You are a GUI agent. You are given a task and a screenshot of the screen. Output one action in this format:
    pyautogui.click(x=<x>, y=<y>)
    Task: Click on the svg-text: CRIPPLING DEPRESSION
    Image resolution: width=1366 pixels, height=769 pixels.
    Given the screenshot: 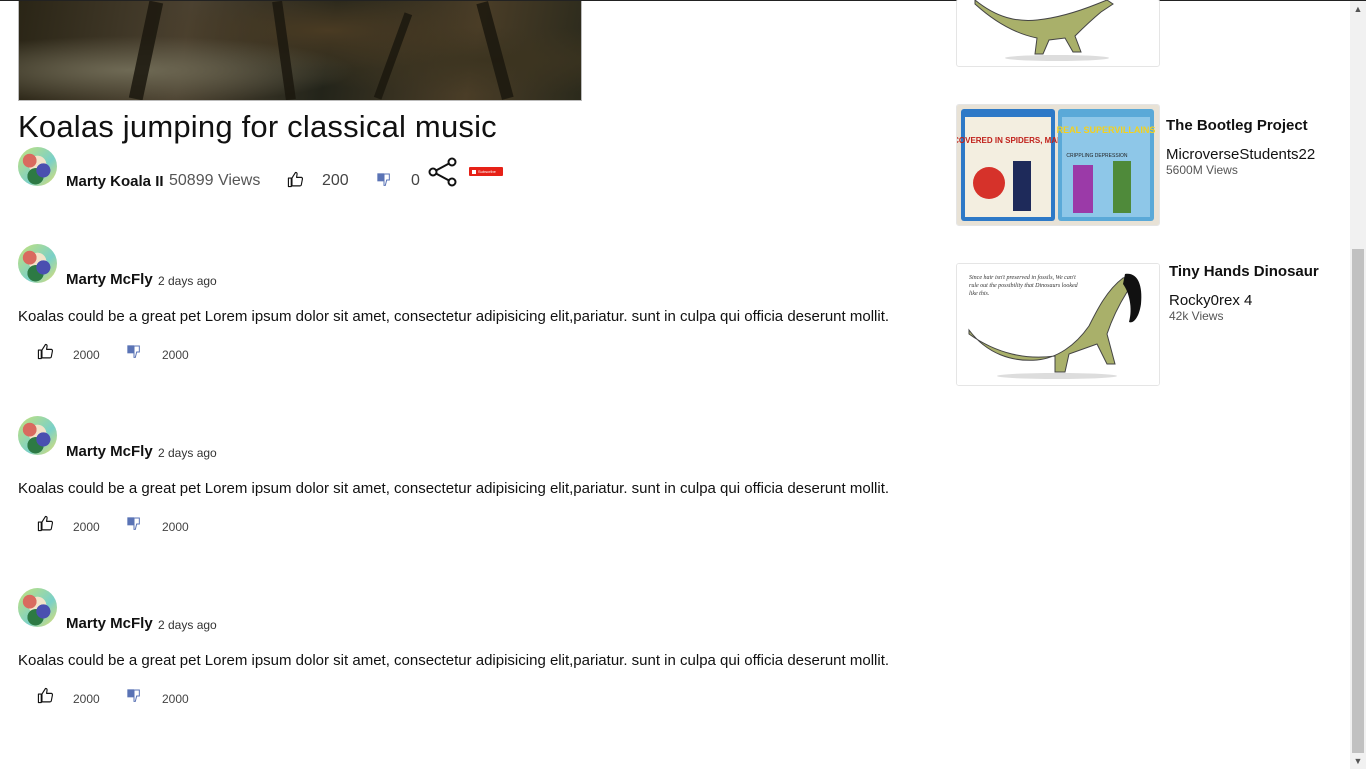 What is the action you would take?
    pyautogui.click(x=1097, y=156)
    